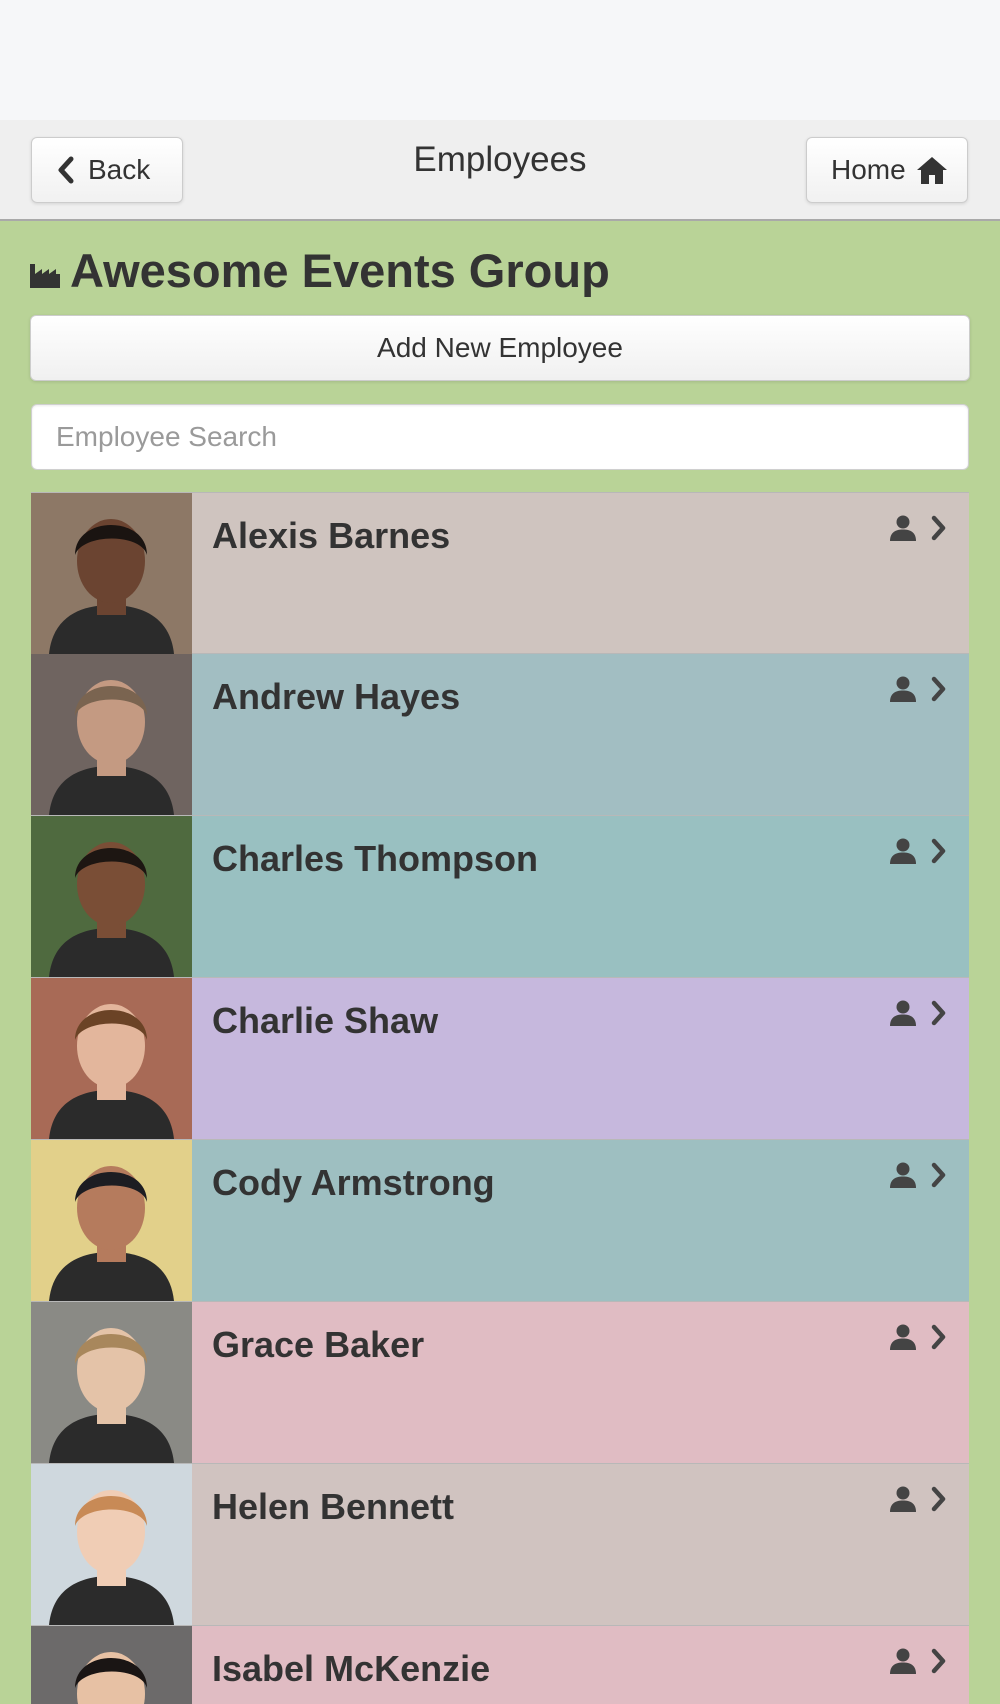  I want to click on employee-row: Cody Armstrong, so click(500, 1221).